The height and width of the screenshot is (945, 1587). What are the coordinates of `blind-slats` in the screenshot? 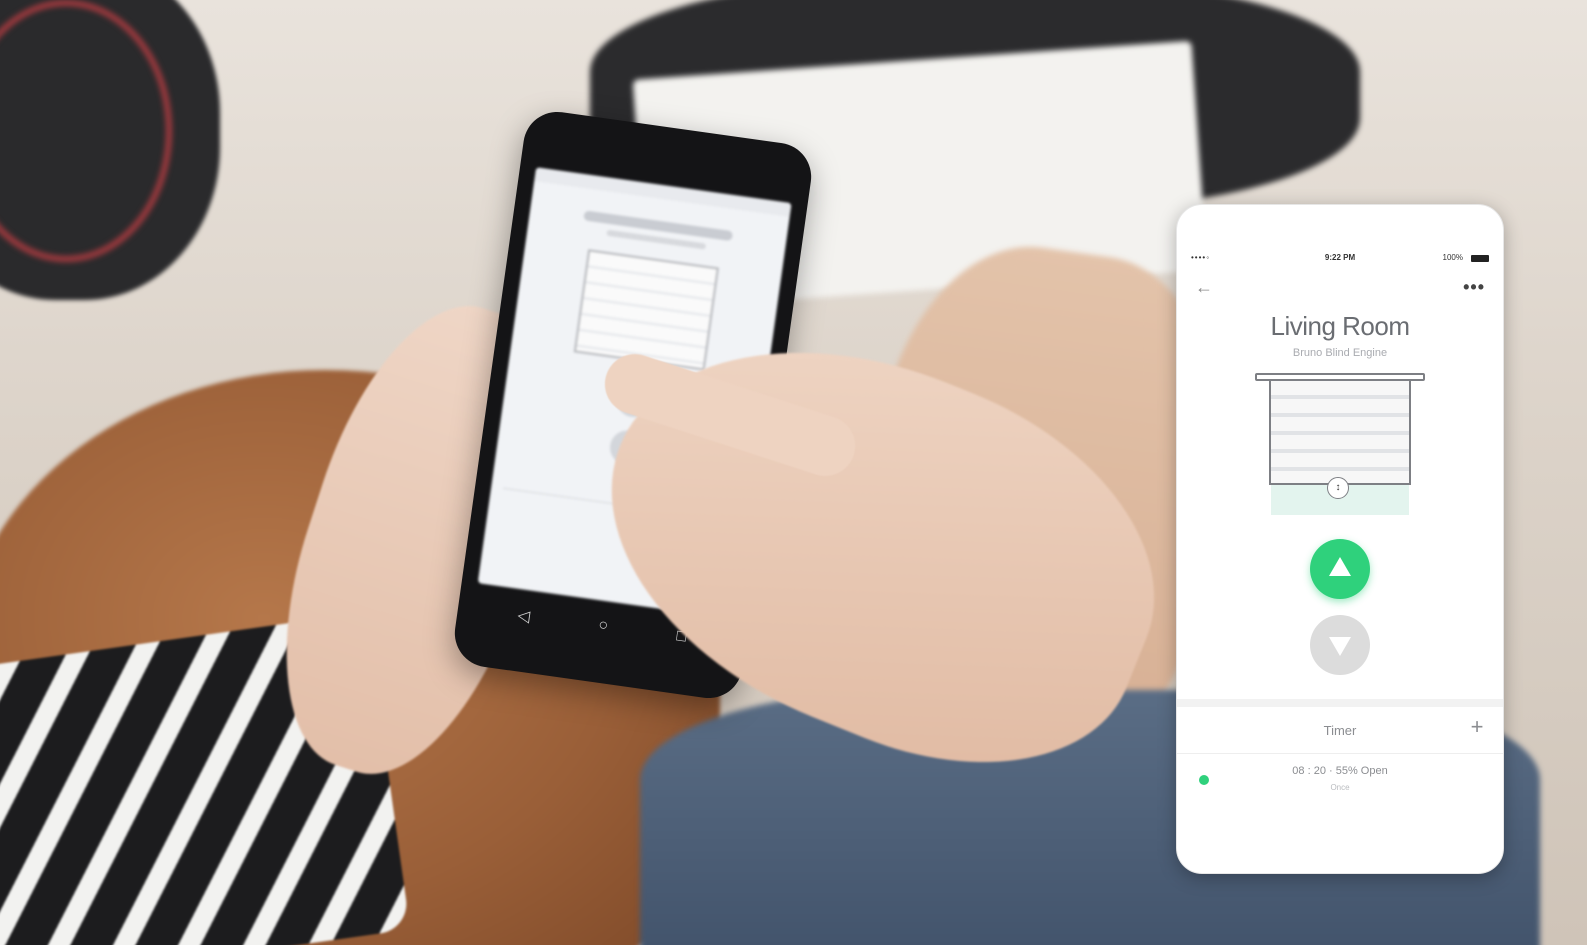 It's located at (1340, 433).